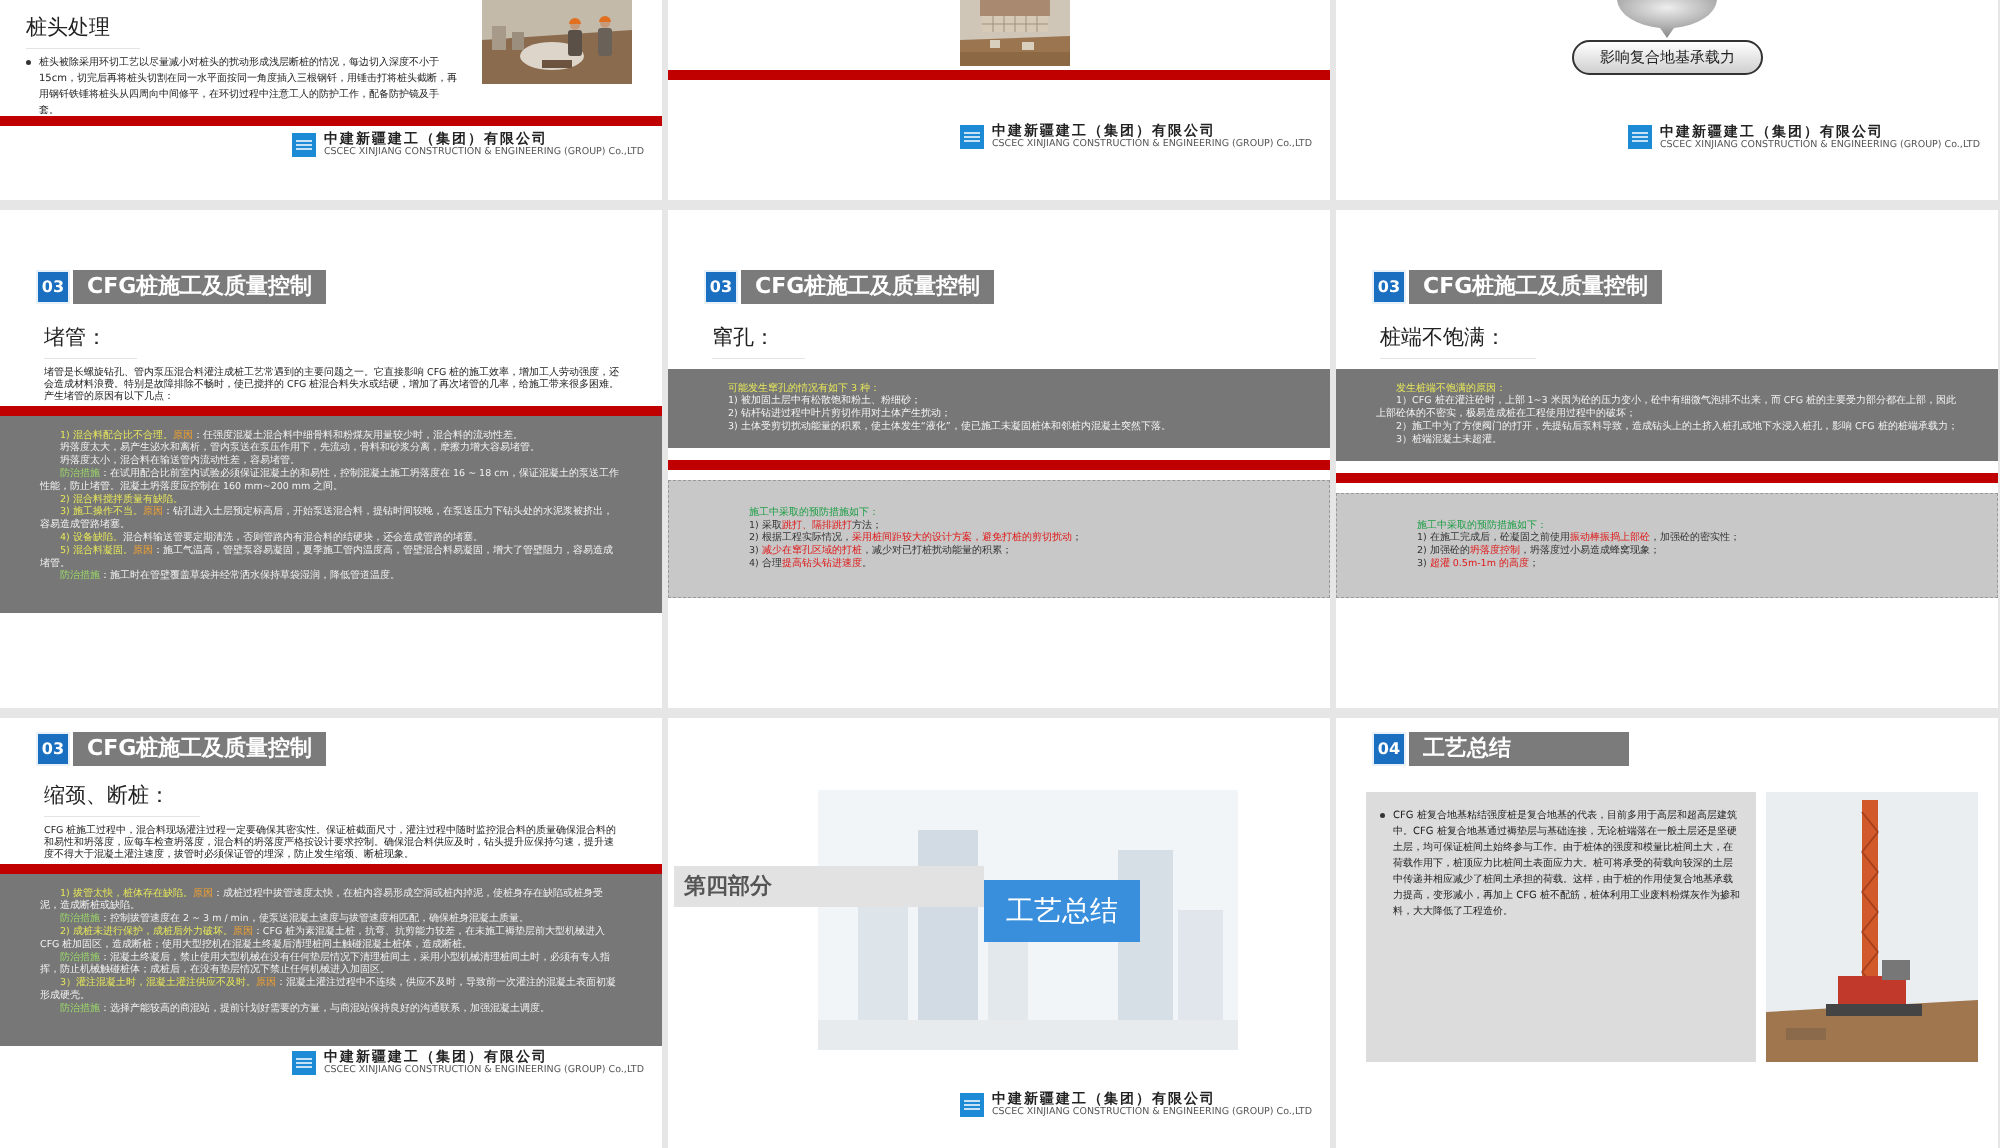  I want to click on part-label: 第四部分, so click(829, 886).